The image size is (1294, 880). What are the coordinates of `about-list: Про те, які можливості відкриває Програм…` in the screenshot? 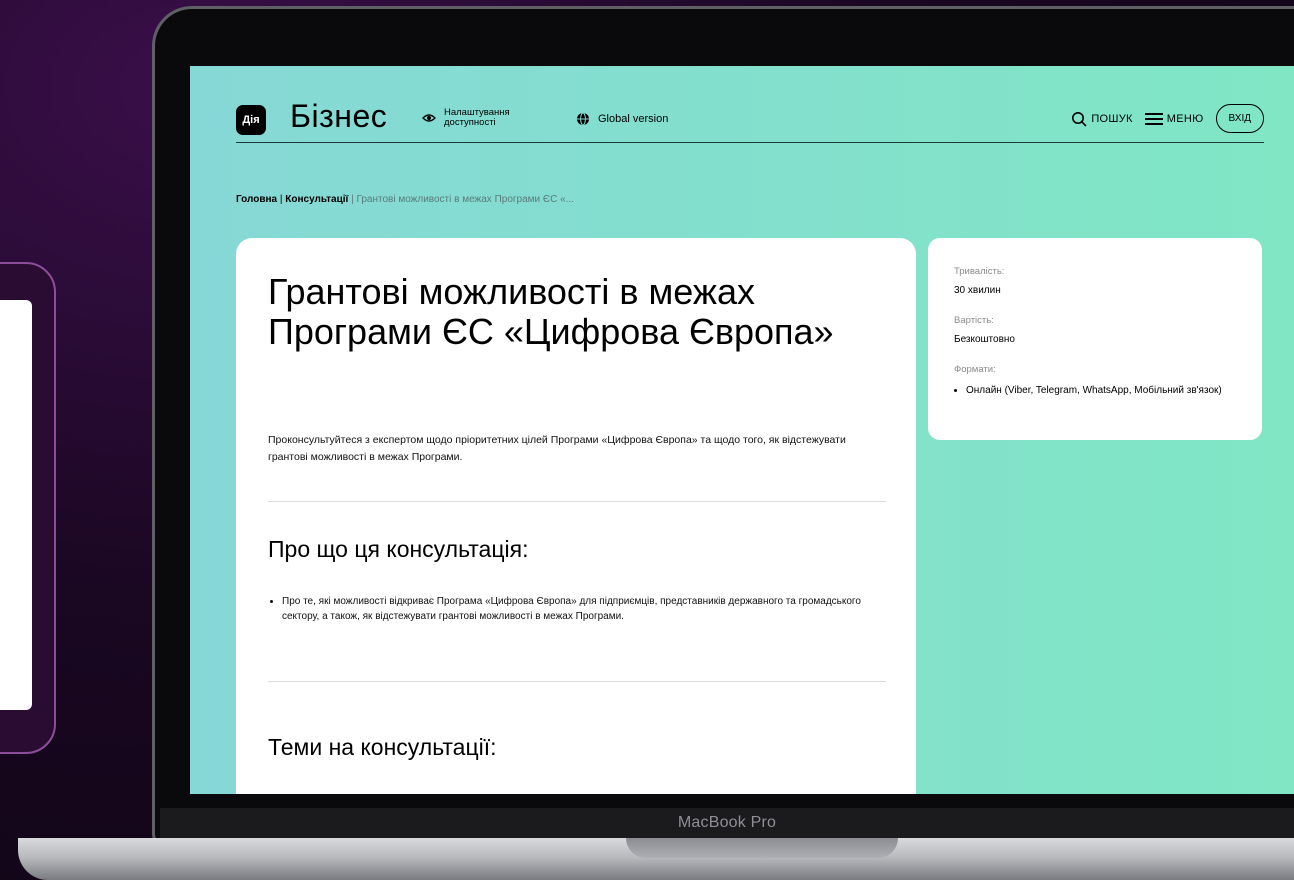 It's located at (575, 609).